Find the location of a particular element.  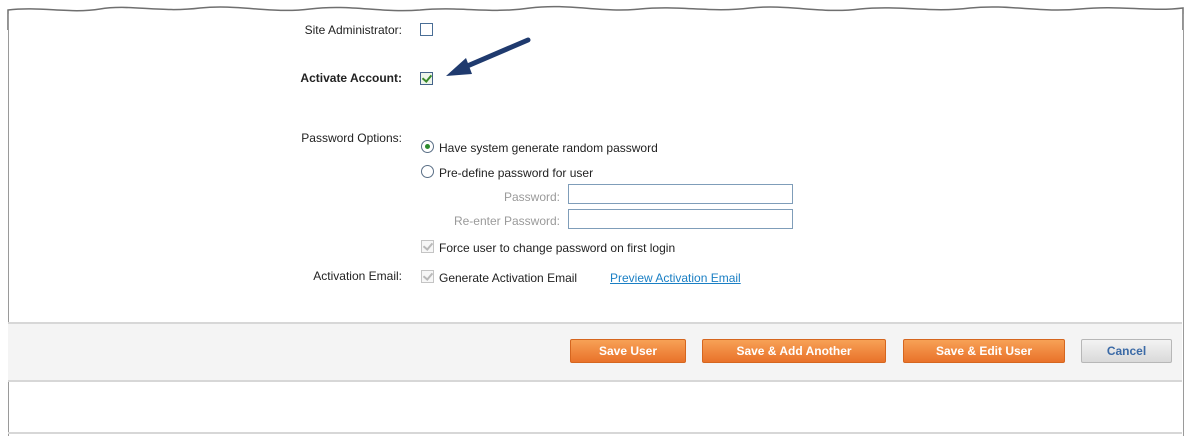

password-input is located at coordinates (680, 194).